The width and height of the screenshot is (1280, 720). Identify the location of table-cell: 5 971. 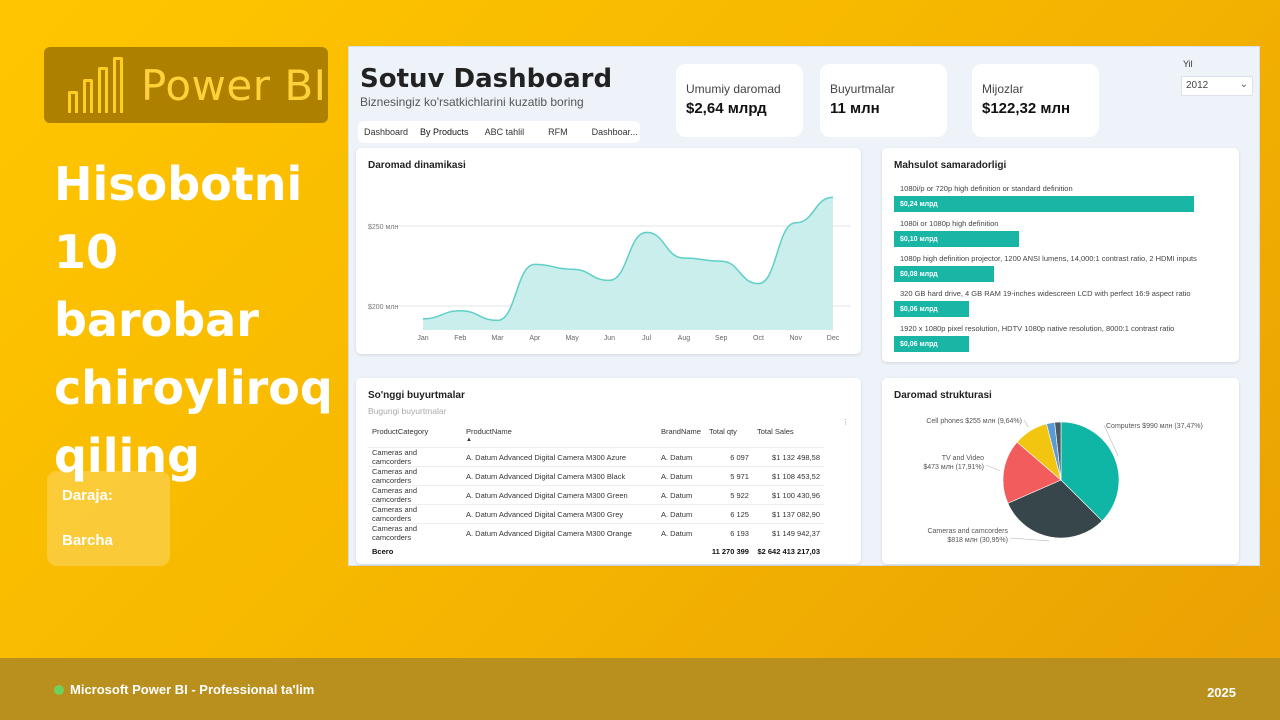
(728, 476).